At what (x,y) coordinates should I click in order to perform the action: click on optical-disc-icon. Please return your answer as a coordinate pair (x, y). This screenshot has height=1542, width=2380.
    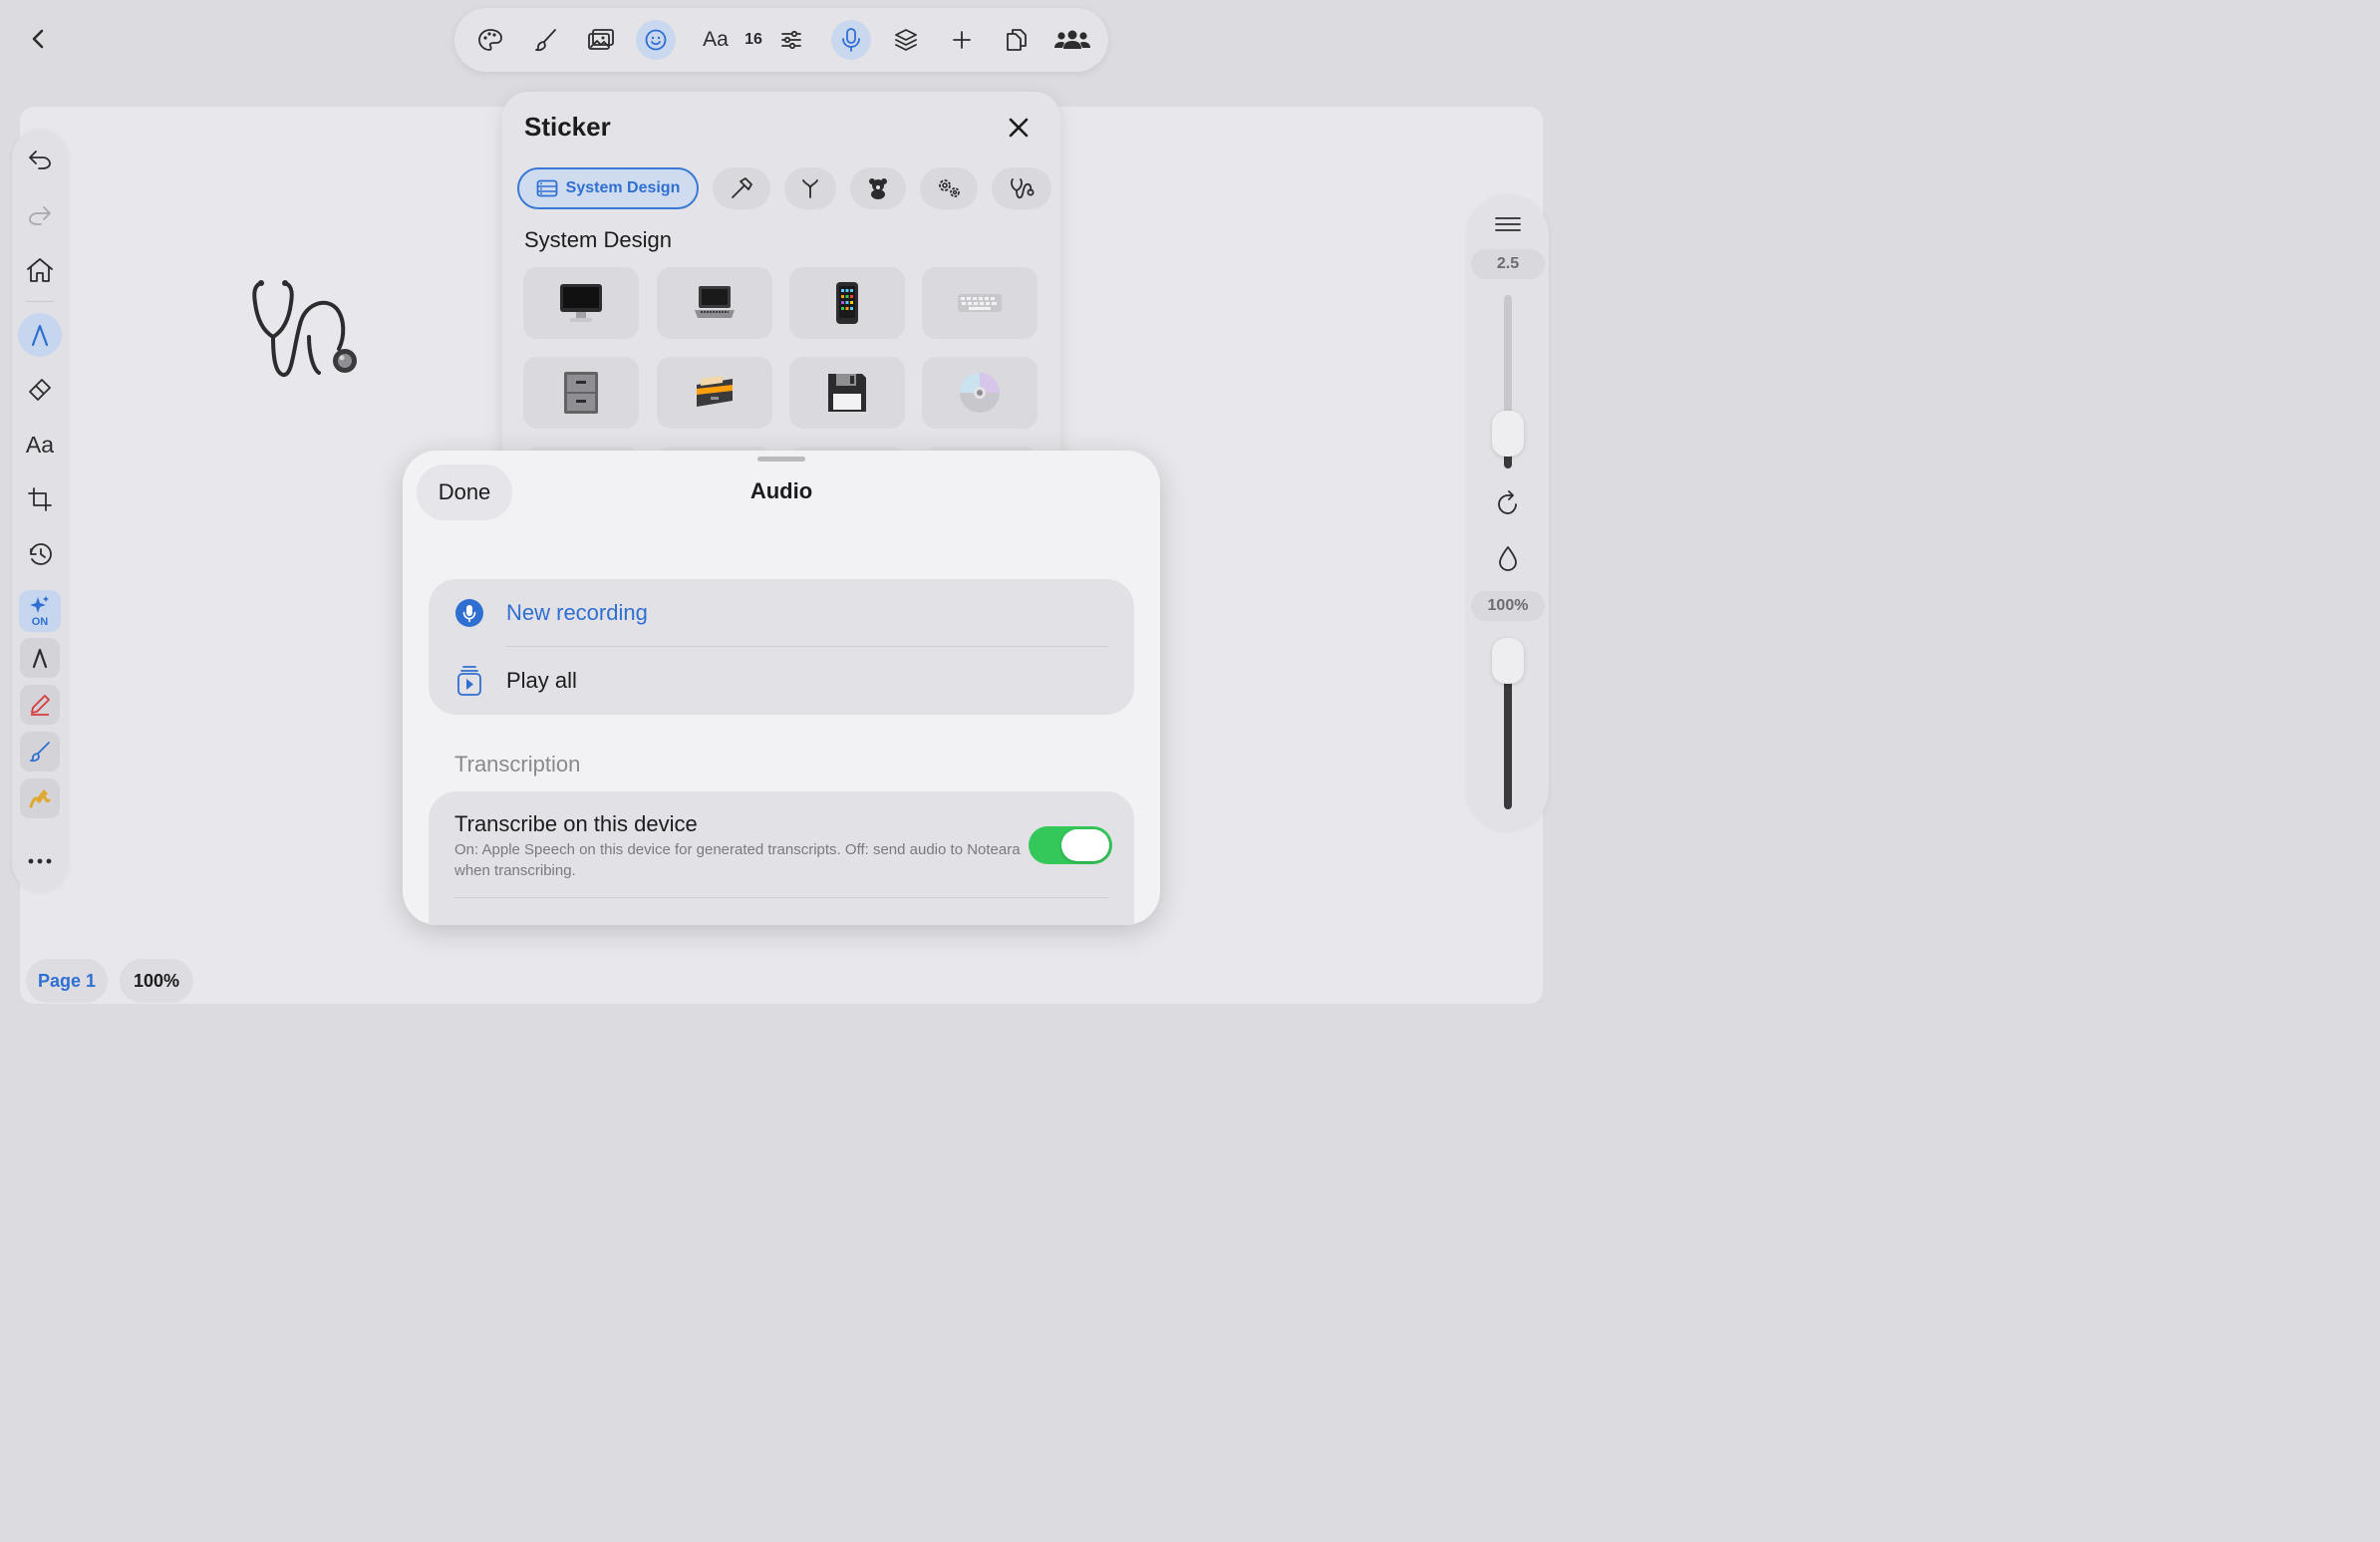
    Looking at the image, I should click on (980, 393).